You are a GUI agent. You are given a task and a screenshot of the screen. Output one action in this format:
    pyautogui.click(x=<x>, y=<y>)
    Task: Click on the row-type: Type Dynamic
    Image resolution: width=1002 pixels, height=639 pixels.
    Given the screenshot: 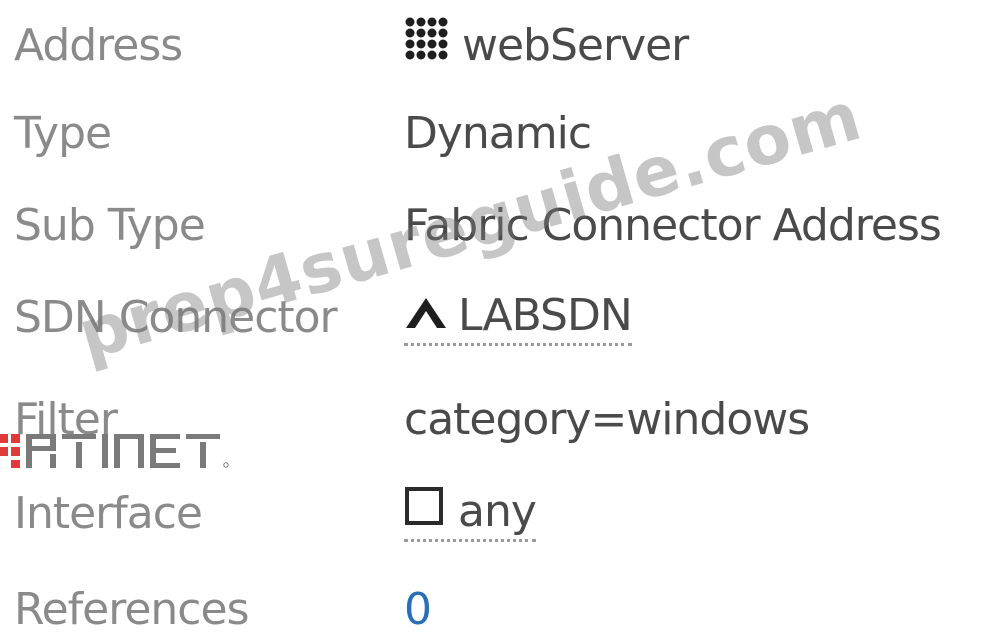 What is the action you would take?
    pyautogui.click(x=501, y=134)
    